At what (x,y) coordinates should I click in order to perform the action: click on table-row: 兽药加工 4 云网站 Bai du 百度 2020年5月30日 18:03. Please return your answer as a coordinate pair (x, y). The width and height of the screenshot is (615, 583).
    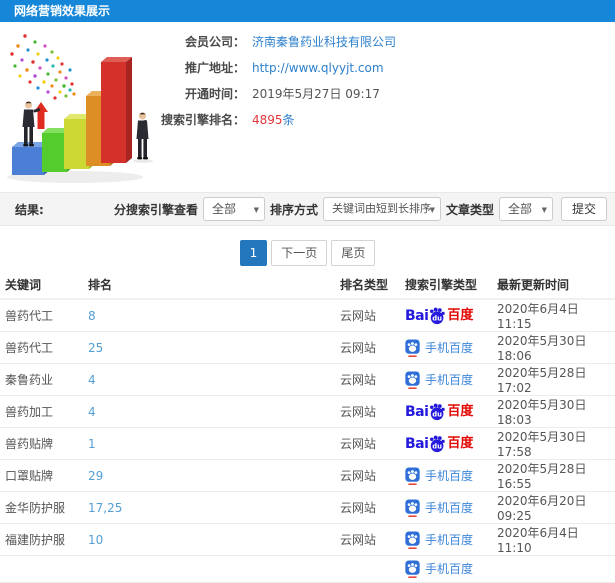
    Looking at the image, I should click on (307, 412).